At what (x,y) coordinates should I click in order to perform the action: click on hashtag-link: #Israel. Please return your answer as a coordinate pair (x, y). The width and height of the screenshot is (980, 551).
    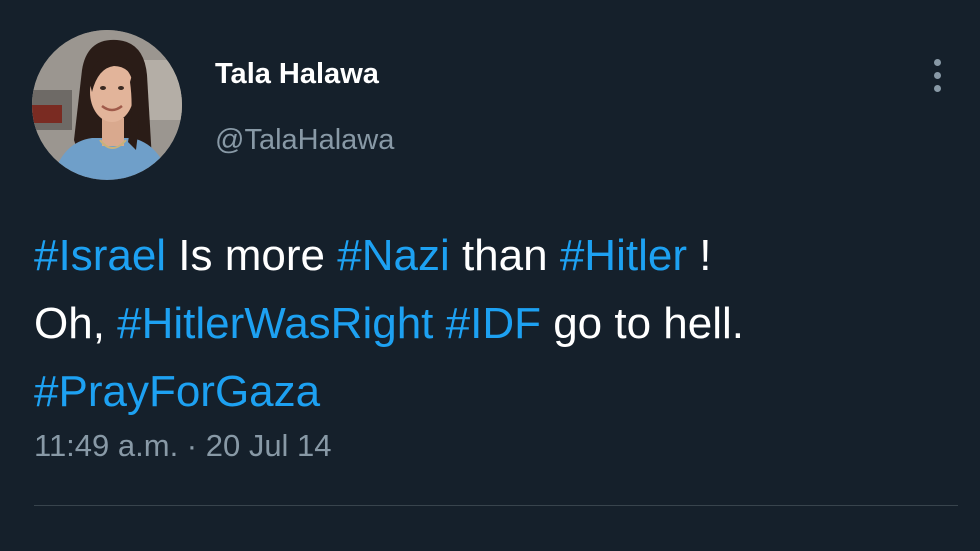
    Looking at the image, I should click on (100, 255).